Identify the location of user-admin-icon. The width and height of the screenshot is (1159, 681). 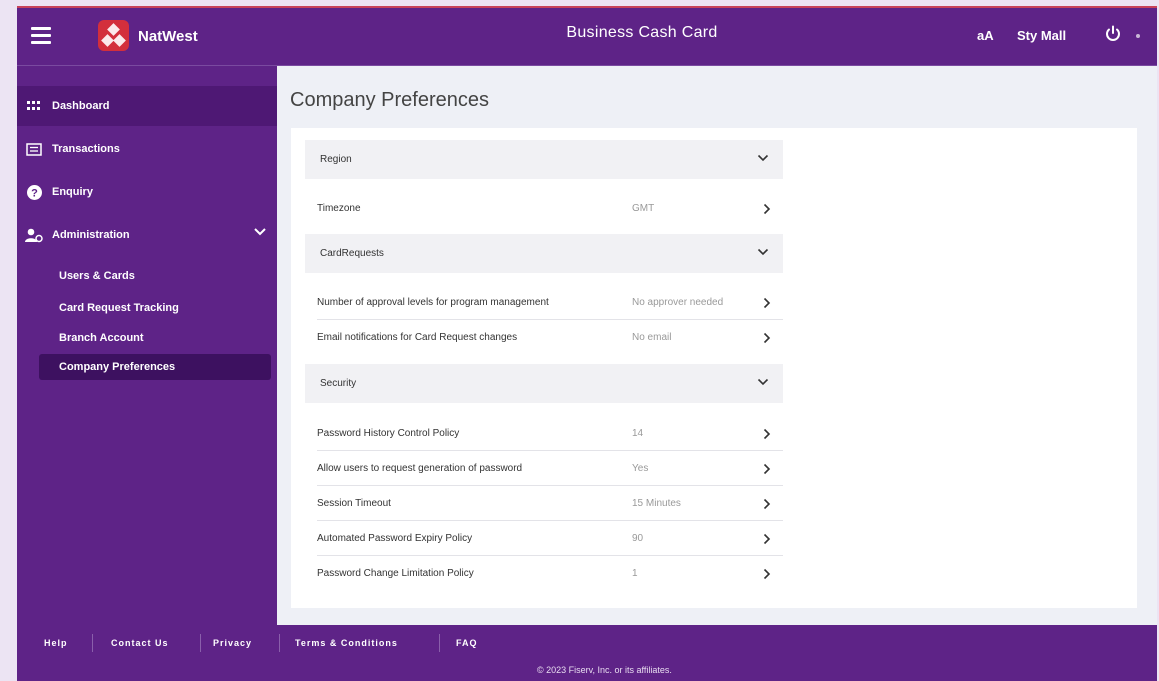
(34, 235).